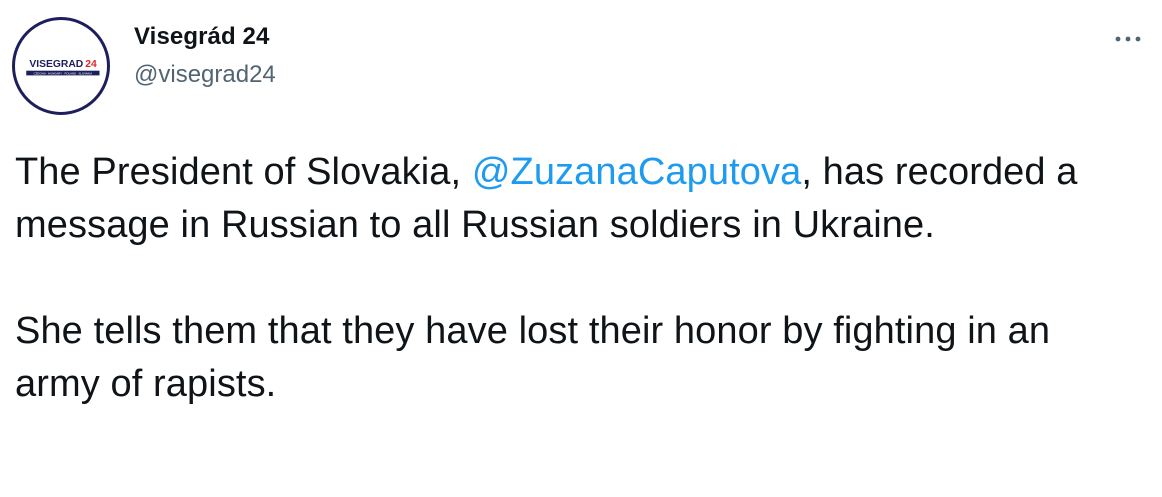 This screenshot has height=497, width=1162. What do you see at coordinates (63, 73) in the screenshot?
I see `logo-subtext: CZECHIA · HUNGARY · POLAND · SLOVAKIA` at bounding box center [63, 73].